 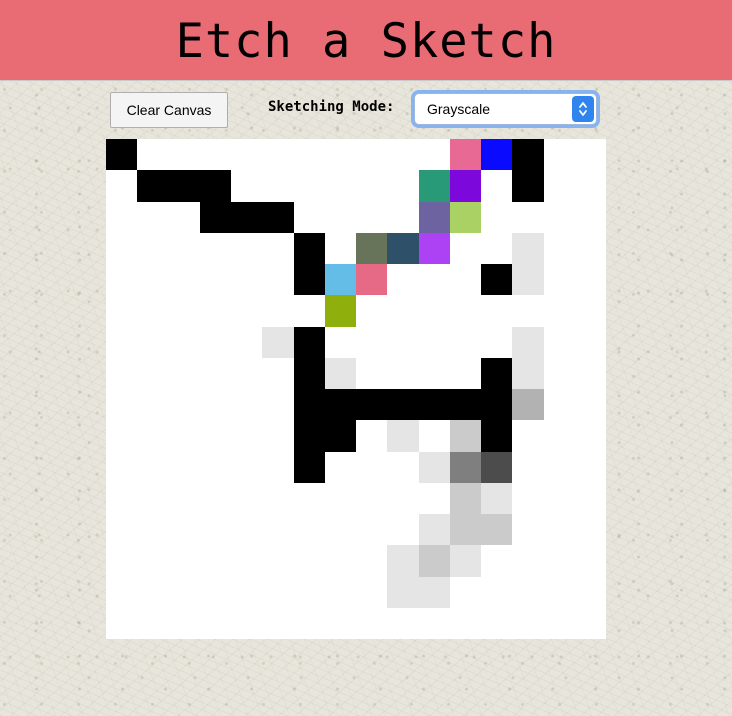 I want to click on page-title: Etch a Sketch, so click(x=366, y=41).